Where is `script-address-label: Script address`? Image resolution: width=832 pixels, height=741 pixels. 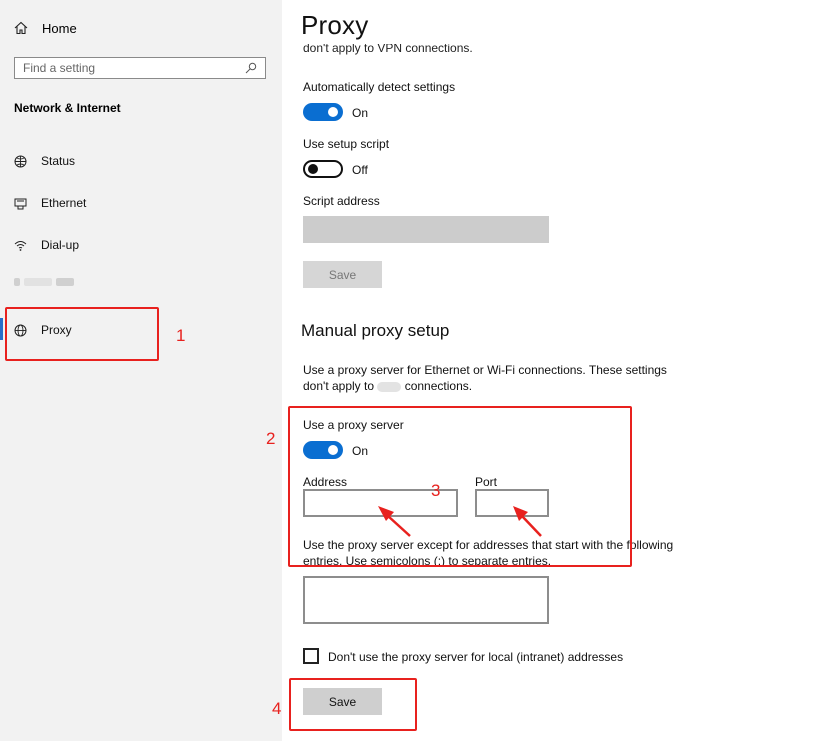 script-address-label: Script address is located at coordinates (341, 201).